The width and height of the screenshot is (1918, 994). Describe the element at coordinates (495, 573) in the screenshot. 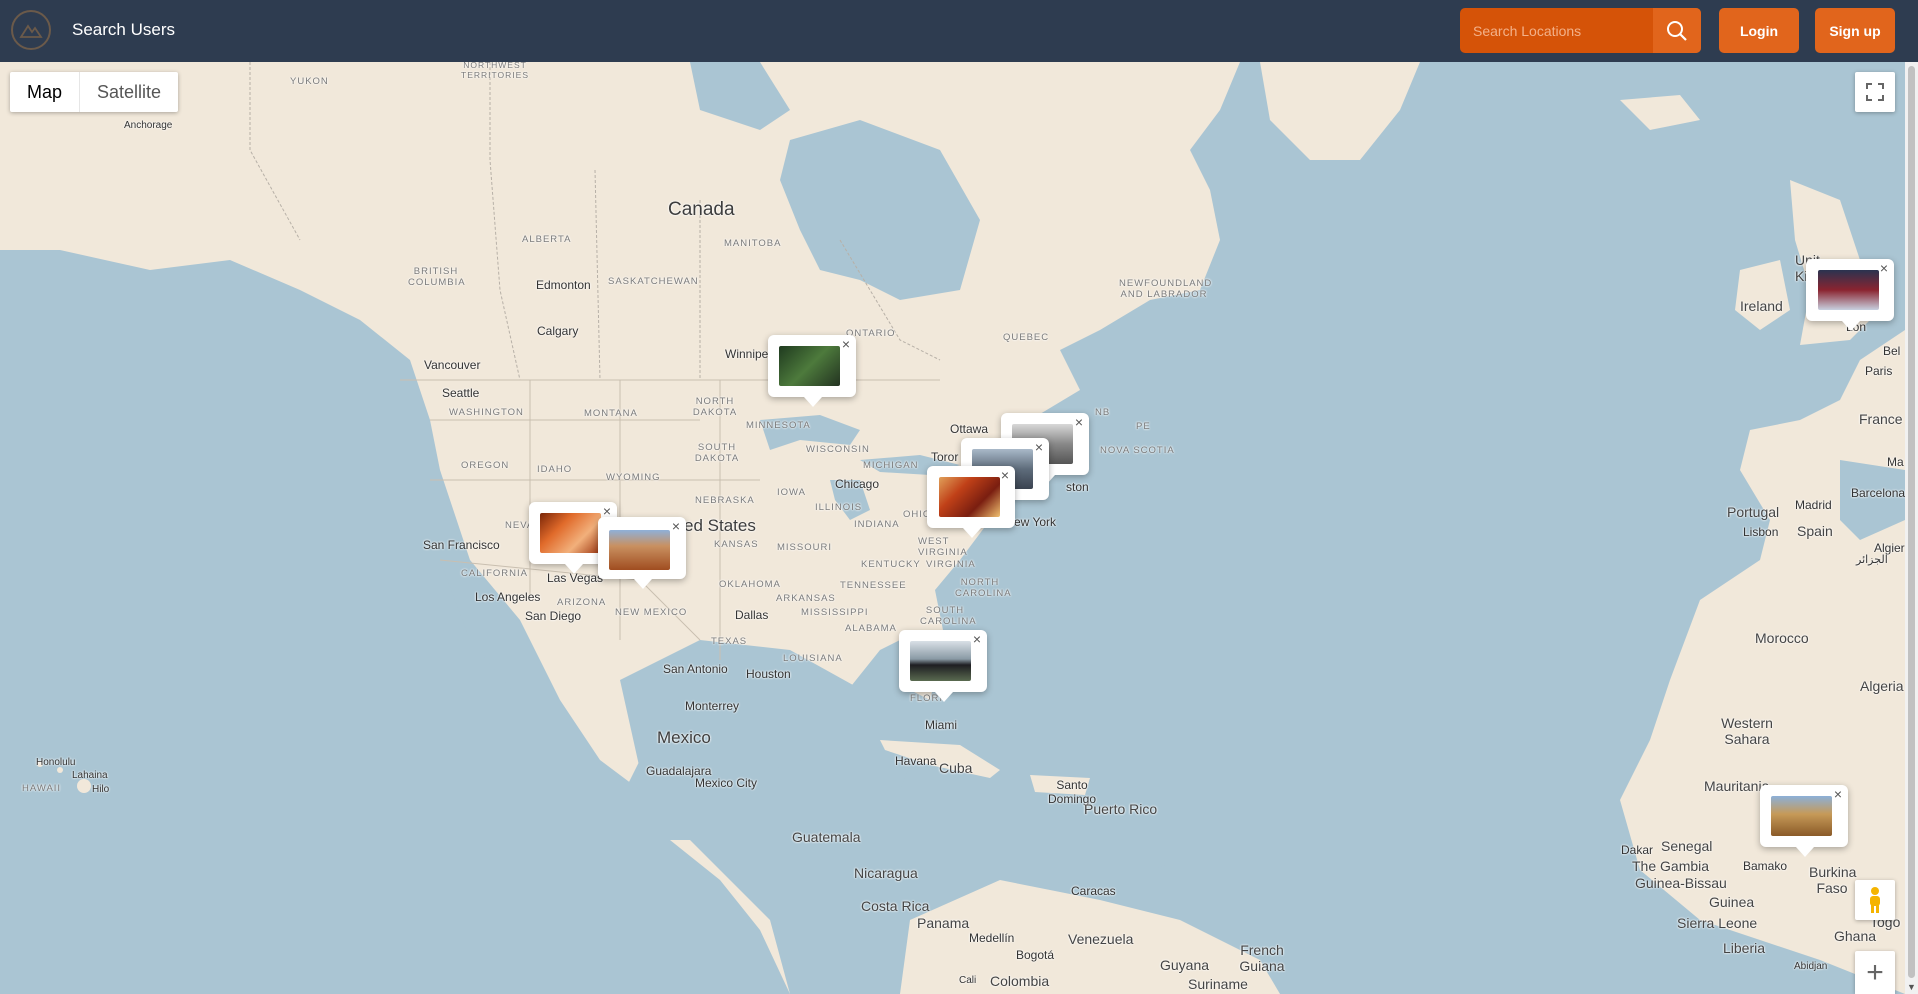

I see `label-california: CALIFORNIA` at that location.